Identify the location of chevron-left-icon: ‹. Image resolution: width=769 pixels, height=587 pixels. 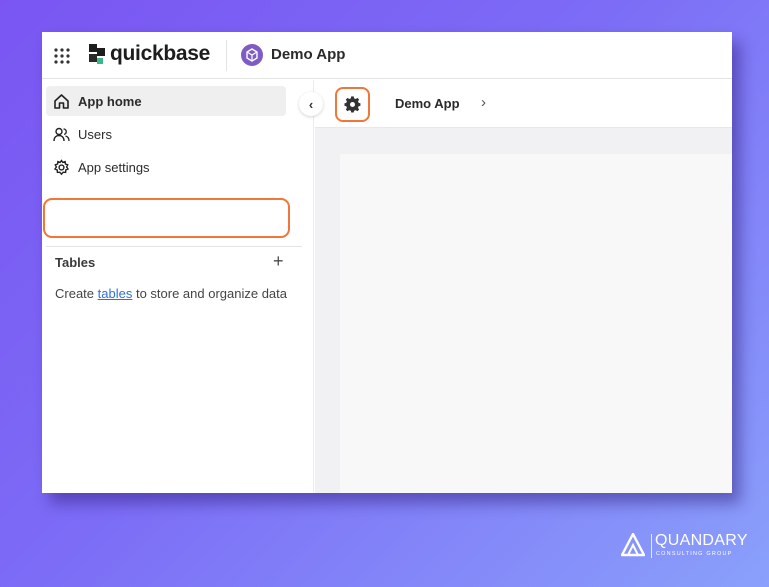
(311, 104).